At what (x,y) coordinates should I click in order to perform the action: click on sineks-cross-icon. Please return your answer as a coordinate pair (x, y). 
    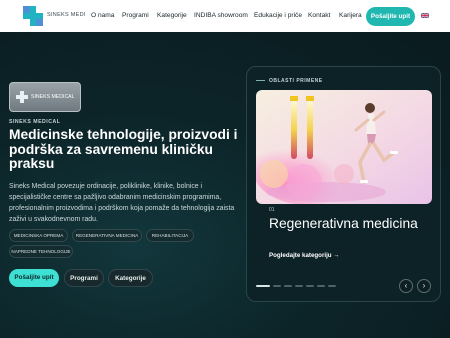
    Looking at the image, I should click on (22, 97).